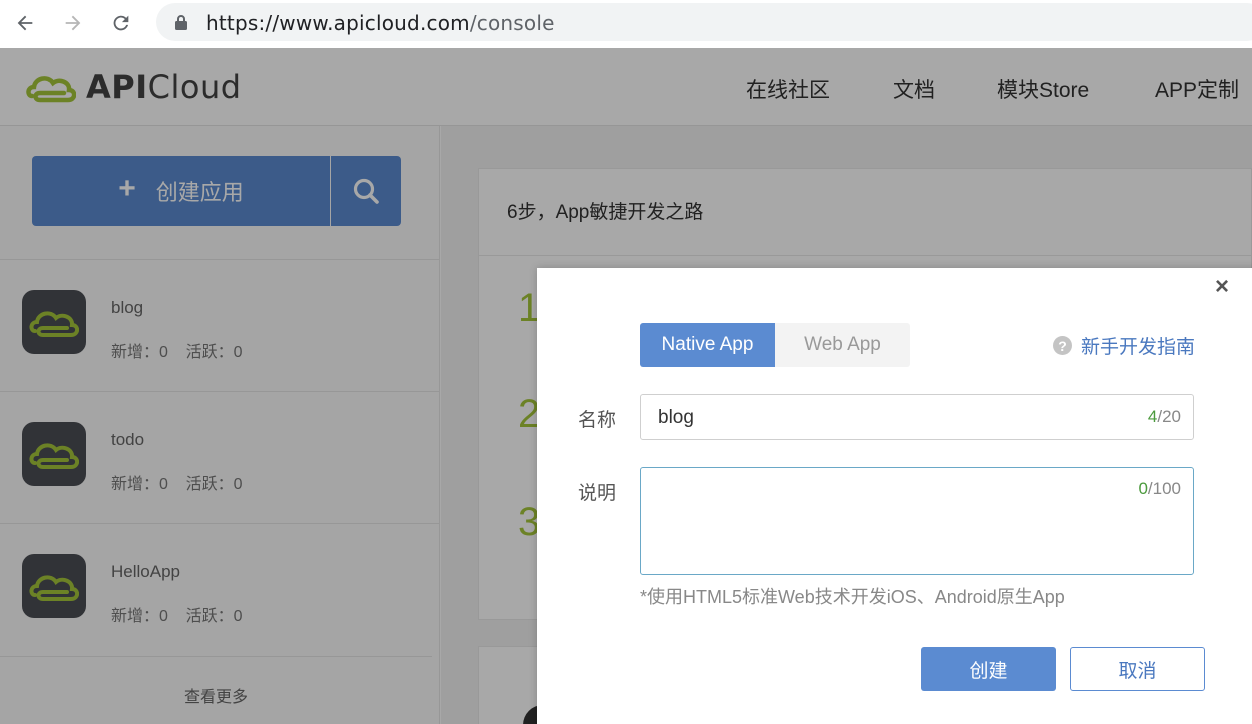 Image resolution: width=1252 pixels, height=724 pixels. I want to click on name-char-counter: 4/20, so click(1164, 416).